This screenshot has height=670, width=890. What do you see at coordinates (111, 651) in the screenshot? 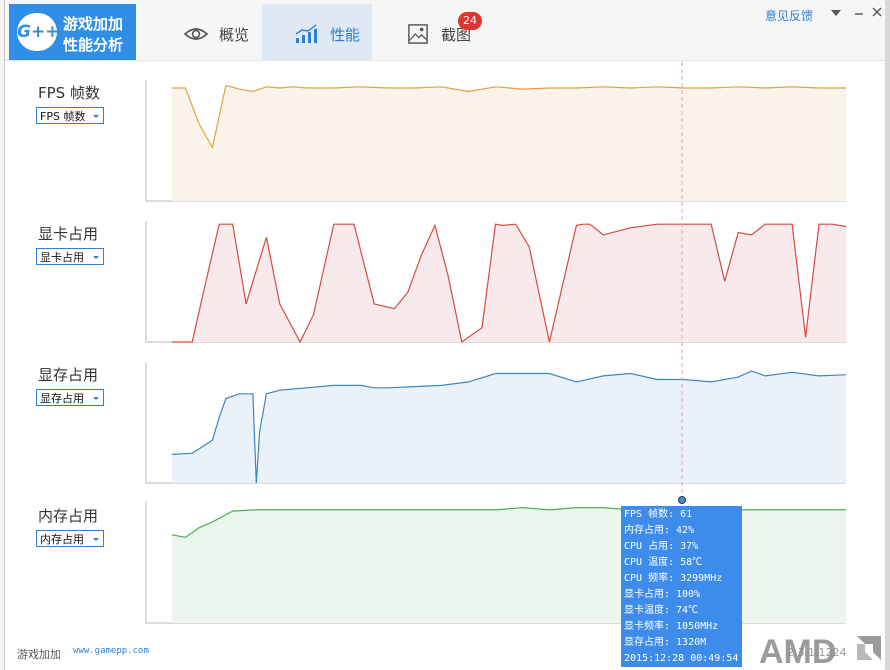
I see `footer-website-link: www.gamepp.com` at bounding box center [111, 651].